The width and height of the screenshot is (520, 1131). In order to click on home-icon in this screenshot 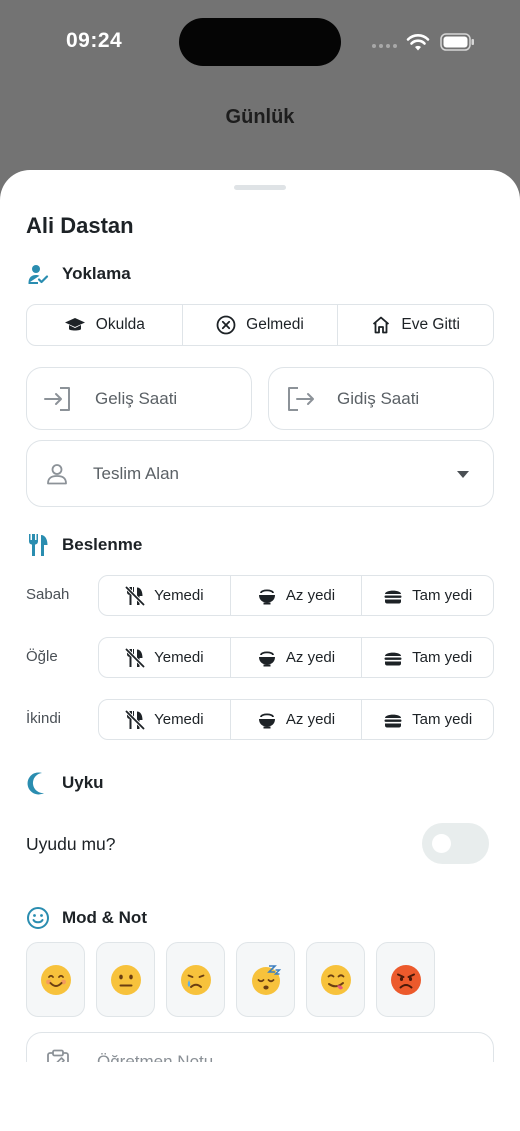, I will do `click(381, 325)`.